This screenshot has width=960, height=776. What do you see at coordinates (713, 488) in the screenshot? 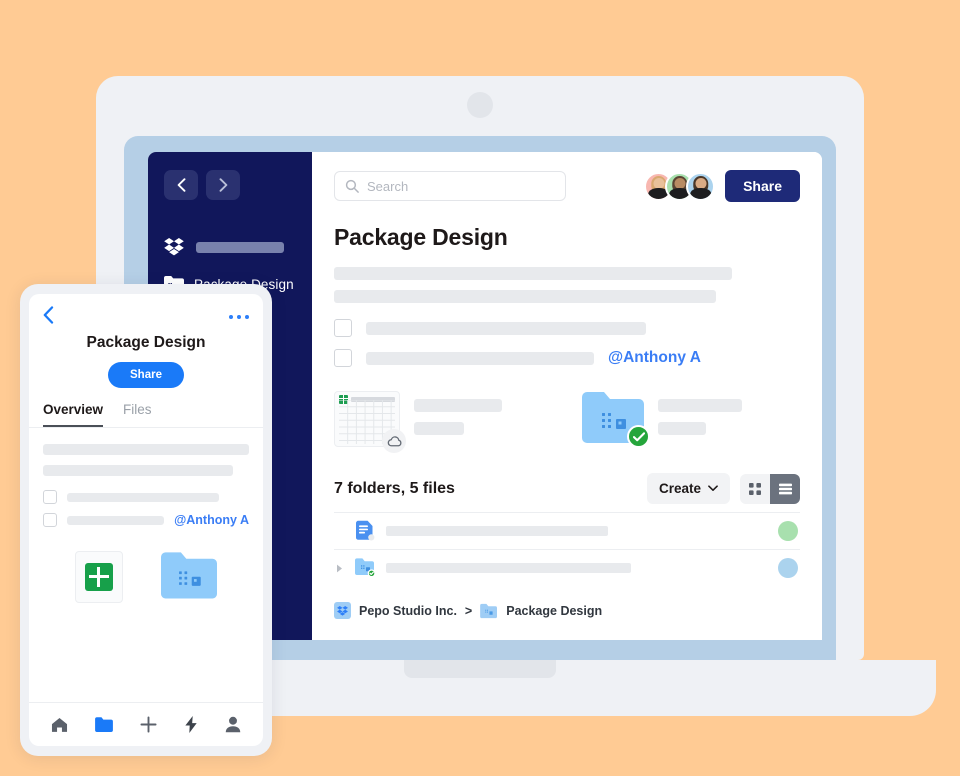
I see `chevron-down-icon` at bounding box center [713, 488].